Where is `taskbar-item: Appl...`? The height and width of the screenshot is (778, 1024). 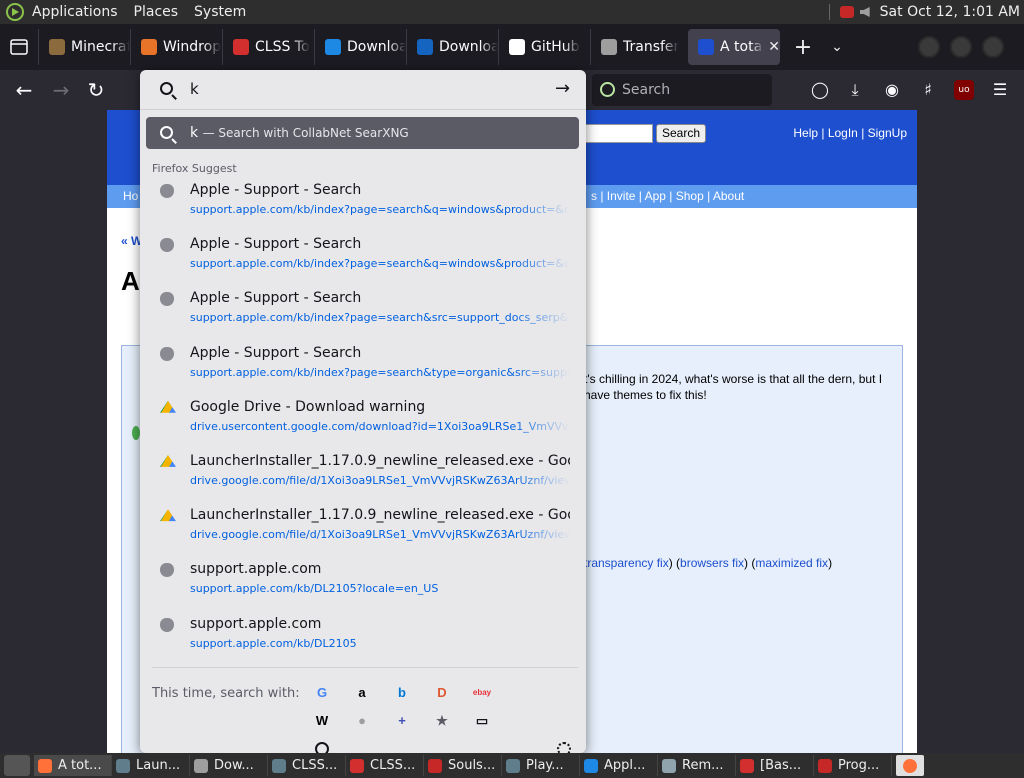 taskbar-item: Appl... is located at coordinates (619, 765).